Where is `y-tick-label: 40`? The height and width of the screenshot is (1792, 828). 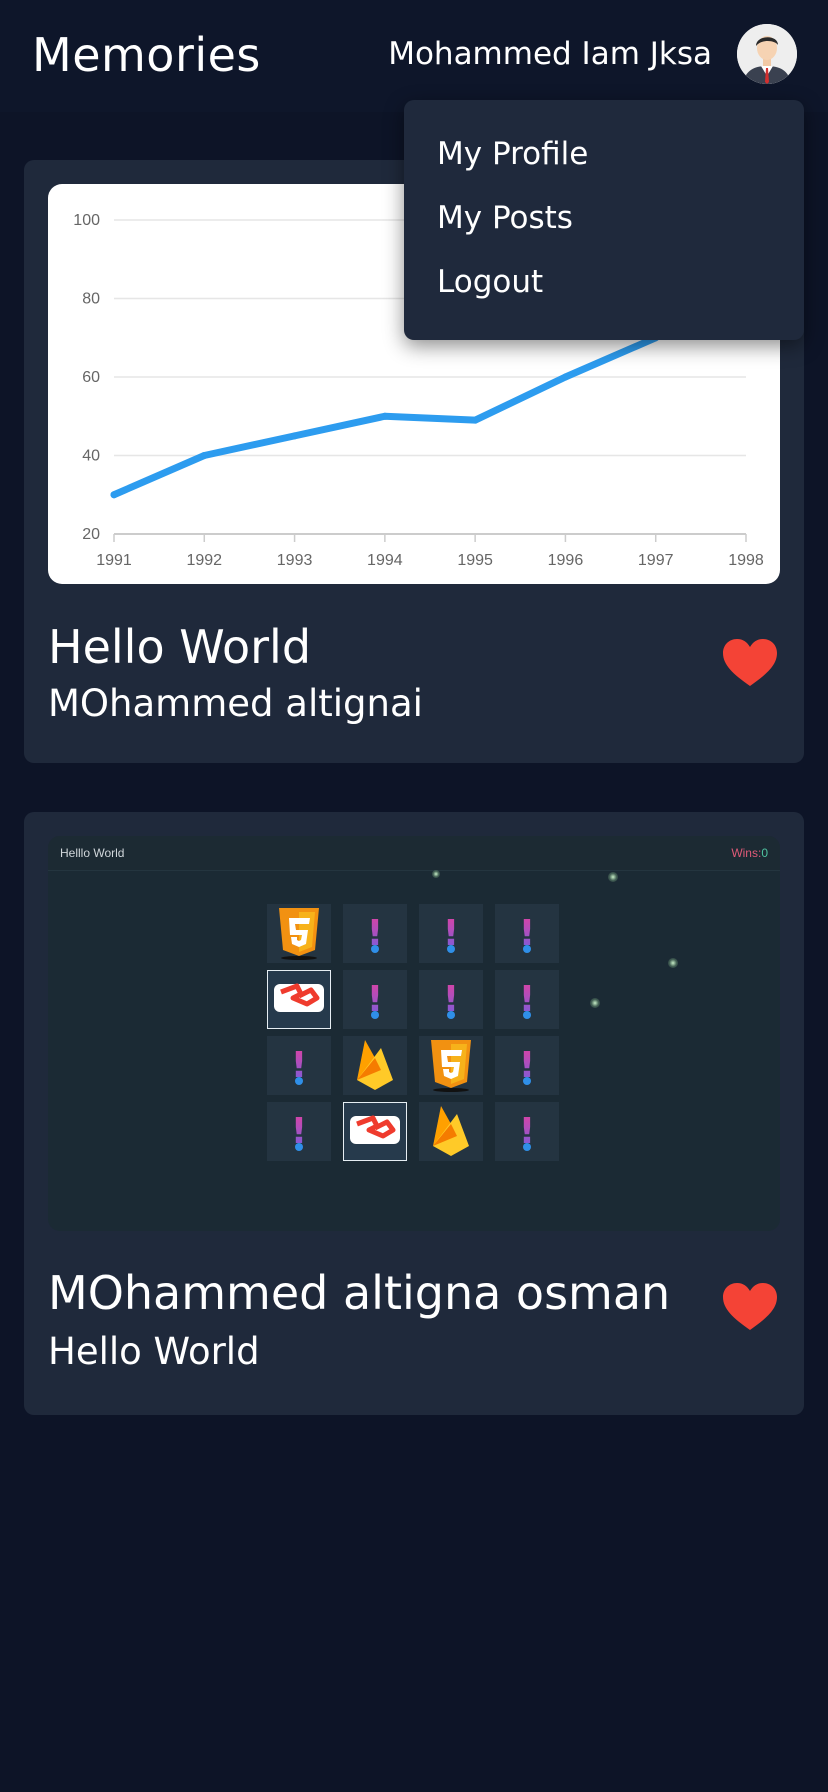 y-tick-label: 40 is located at coordinates (91, 456).